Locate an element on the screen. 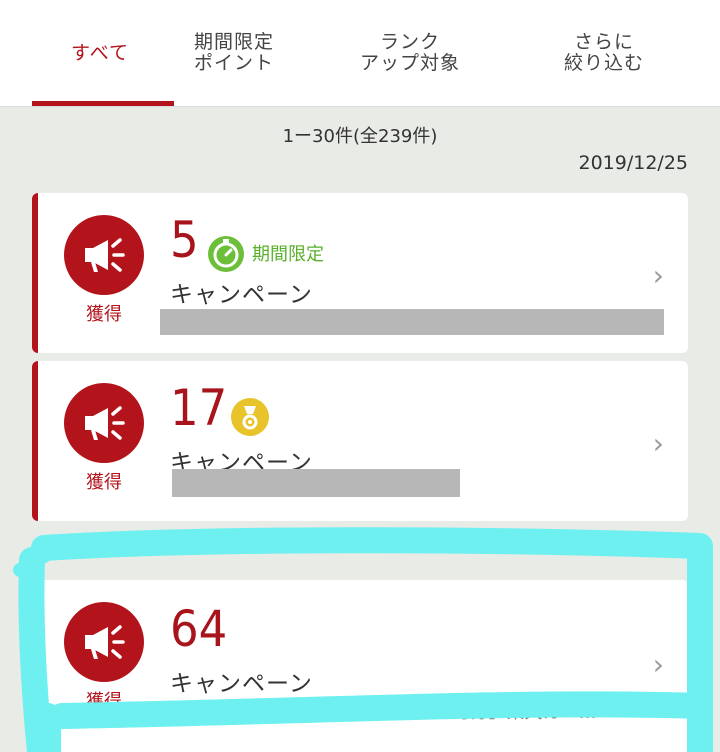 The height and width of the screenshot is (752, 720). tab-rank-up: ランク アップ対象 is located at coordinates (410, 53).